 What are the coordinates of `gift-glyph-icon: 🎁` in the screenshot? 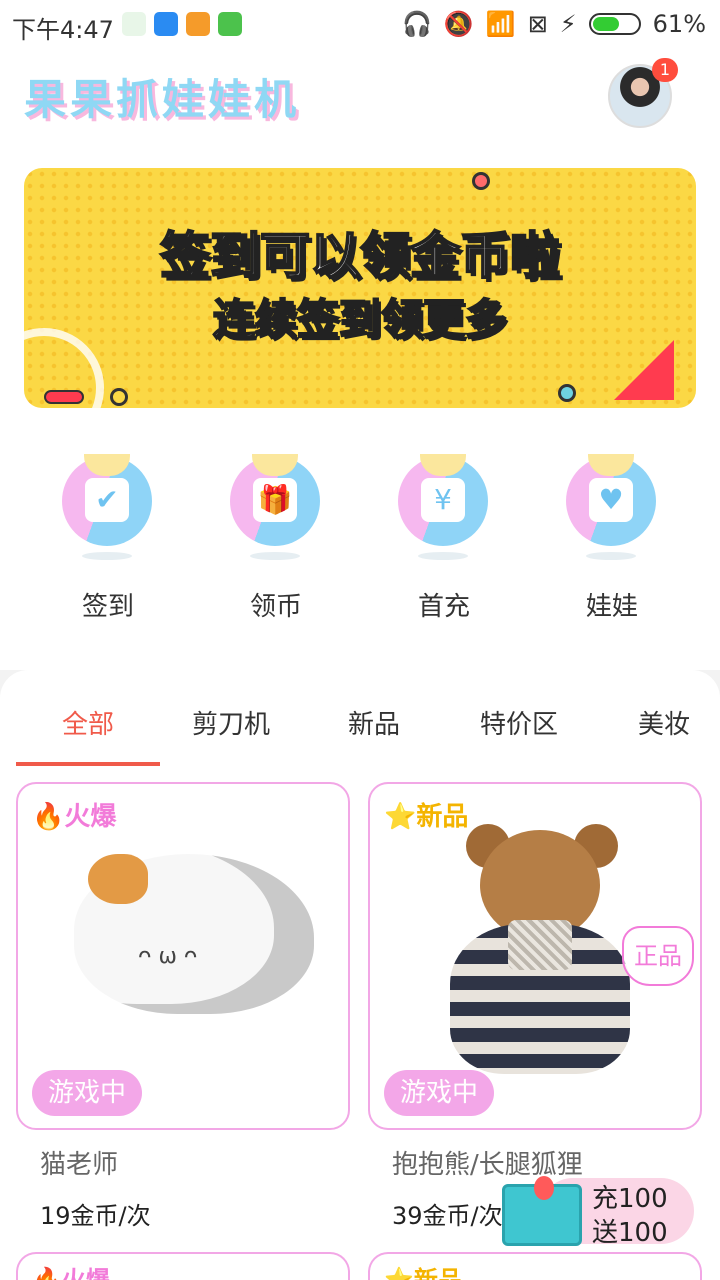 It's located at (275, 500).